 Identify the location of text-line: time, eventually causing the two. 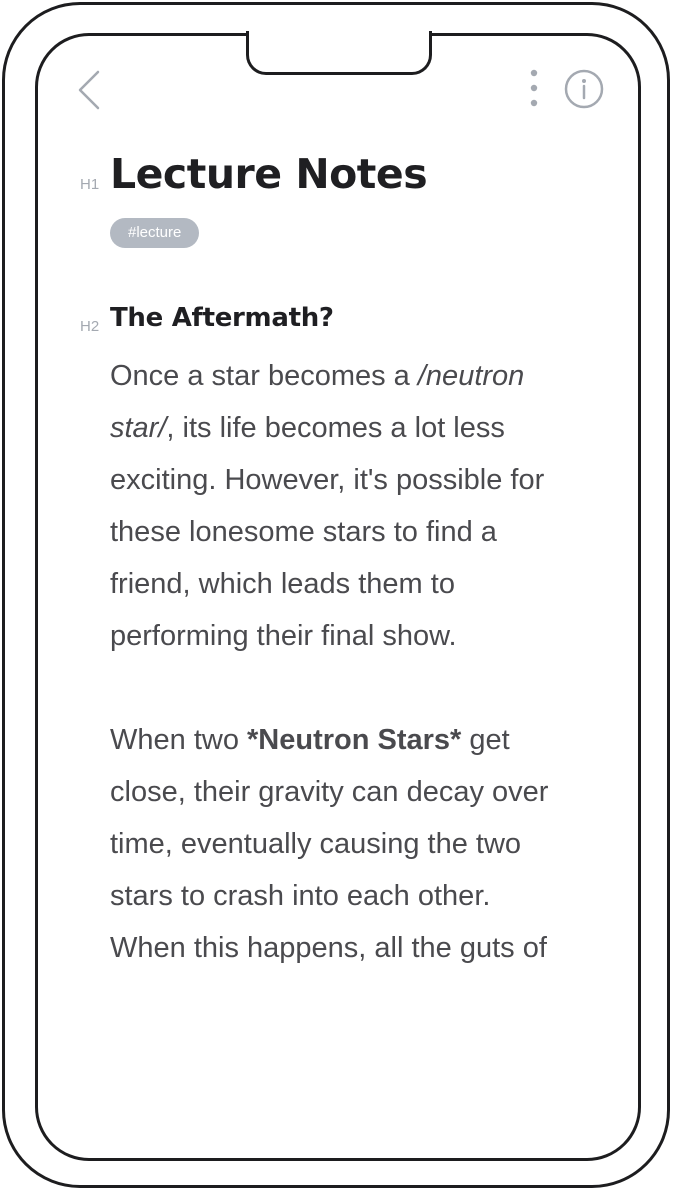
(316, 844).